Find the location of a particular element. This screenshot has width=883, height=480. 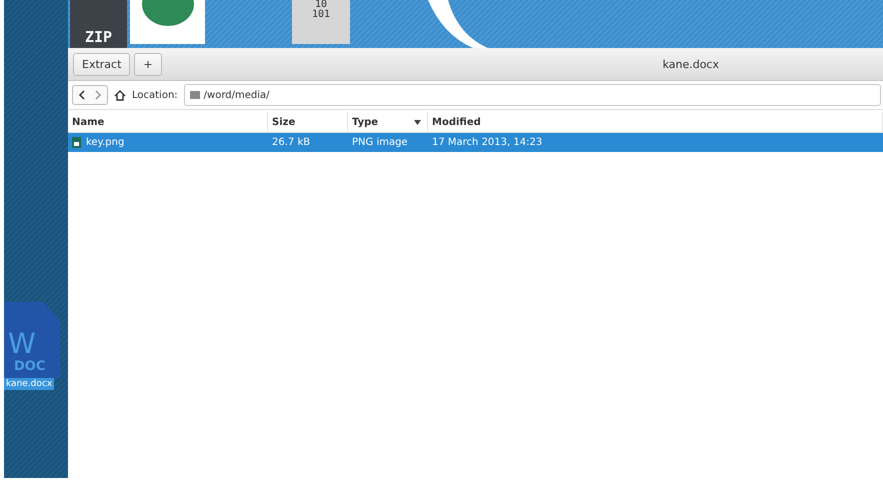

column-header: Type is located at coordinates (388, 122).